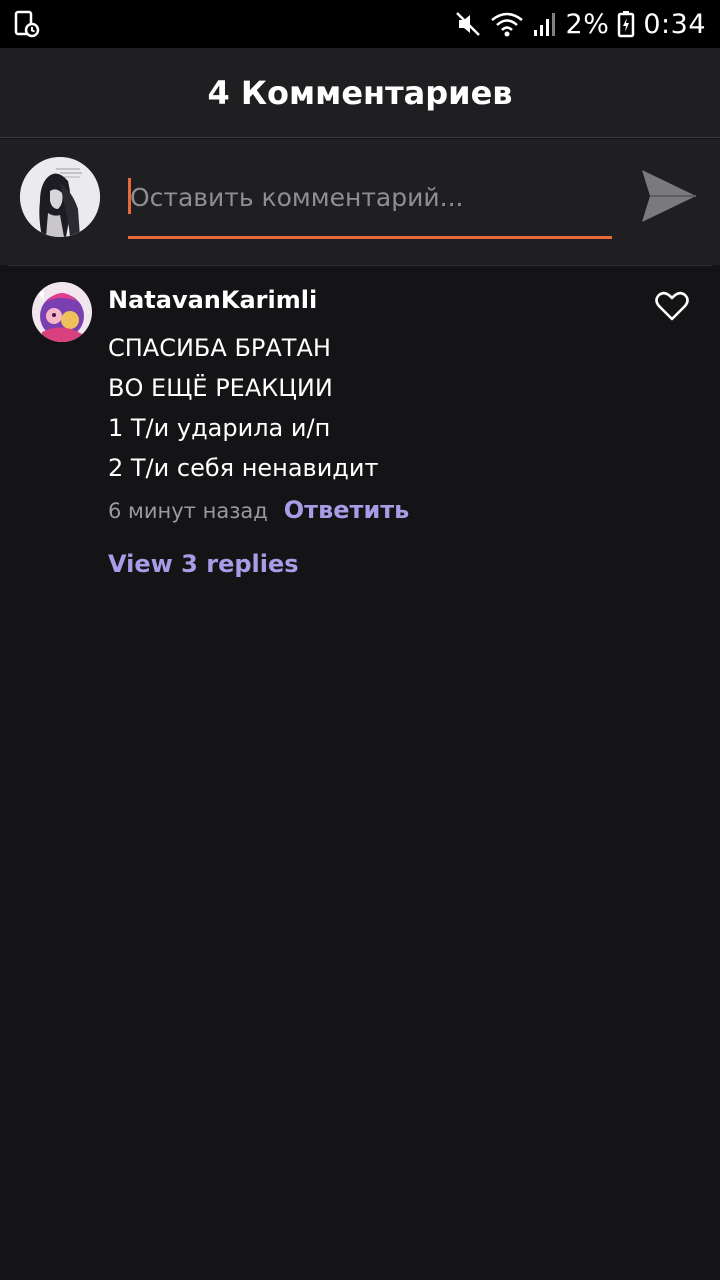  What do you see at coordinates (219, 428) in the screenshot?
I see `comment-line: 1 Т/и ударила и/п` at bounding box center [219, 428].